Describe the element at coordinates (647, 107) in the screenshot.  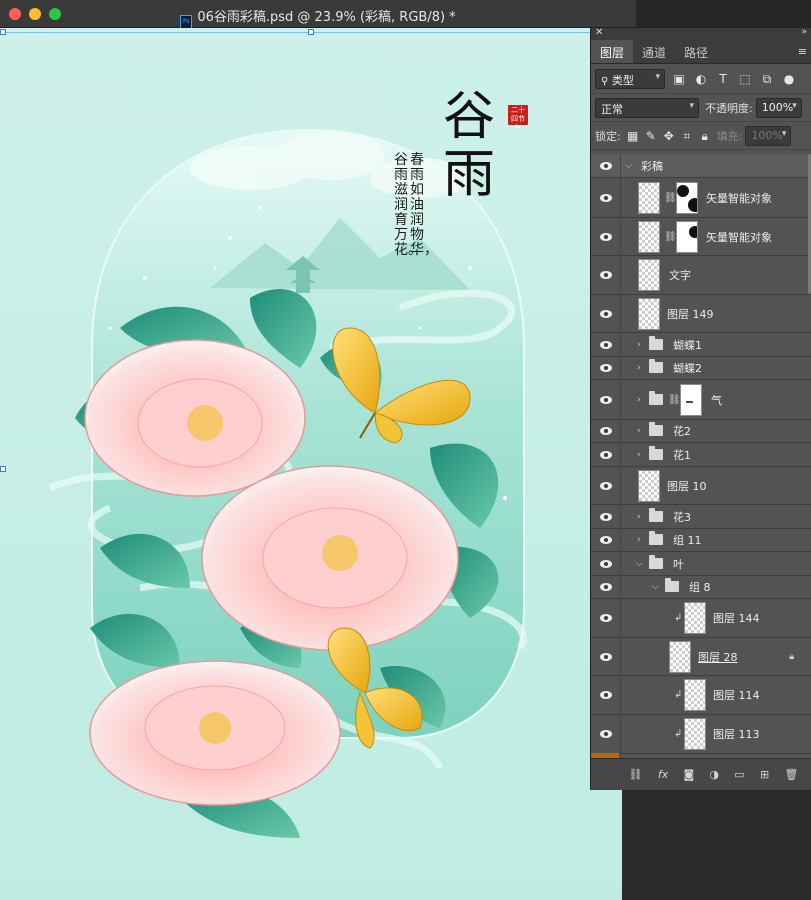
I see `blend-mode-select: 正常 ▾` at that location.